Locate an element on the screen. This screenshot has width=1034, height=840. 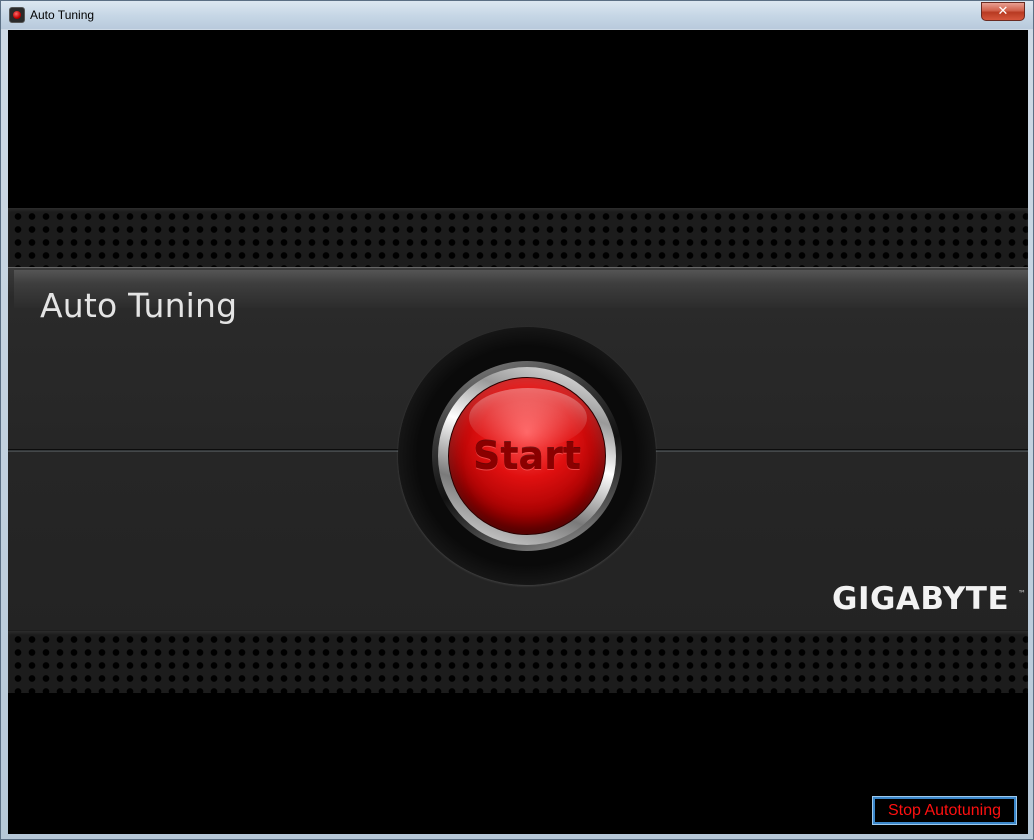
app-icon is located at coordinates (17, 15).